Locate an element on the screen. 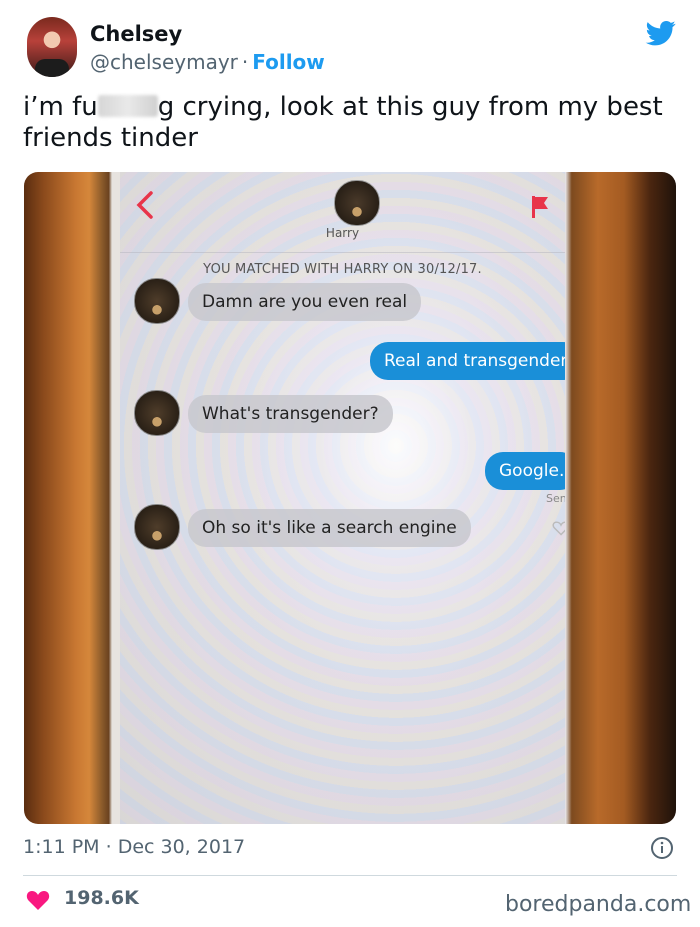 The width and height of the screenshot is (700, 927). match-avatar is located at coordinates (357, 203).